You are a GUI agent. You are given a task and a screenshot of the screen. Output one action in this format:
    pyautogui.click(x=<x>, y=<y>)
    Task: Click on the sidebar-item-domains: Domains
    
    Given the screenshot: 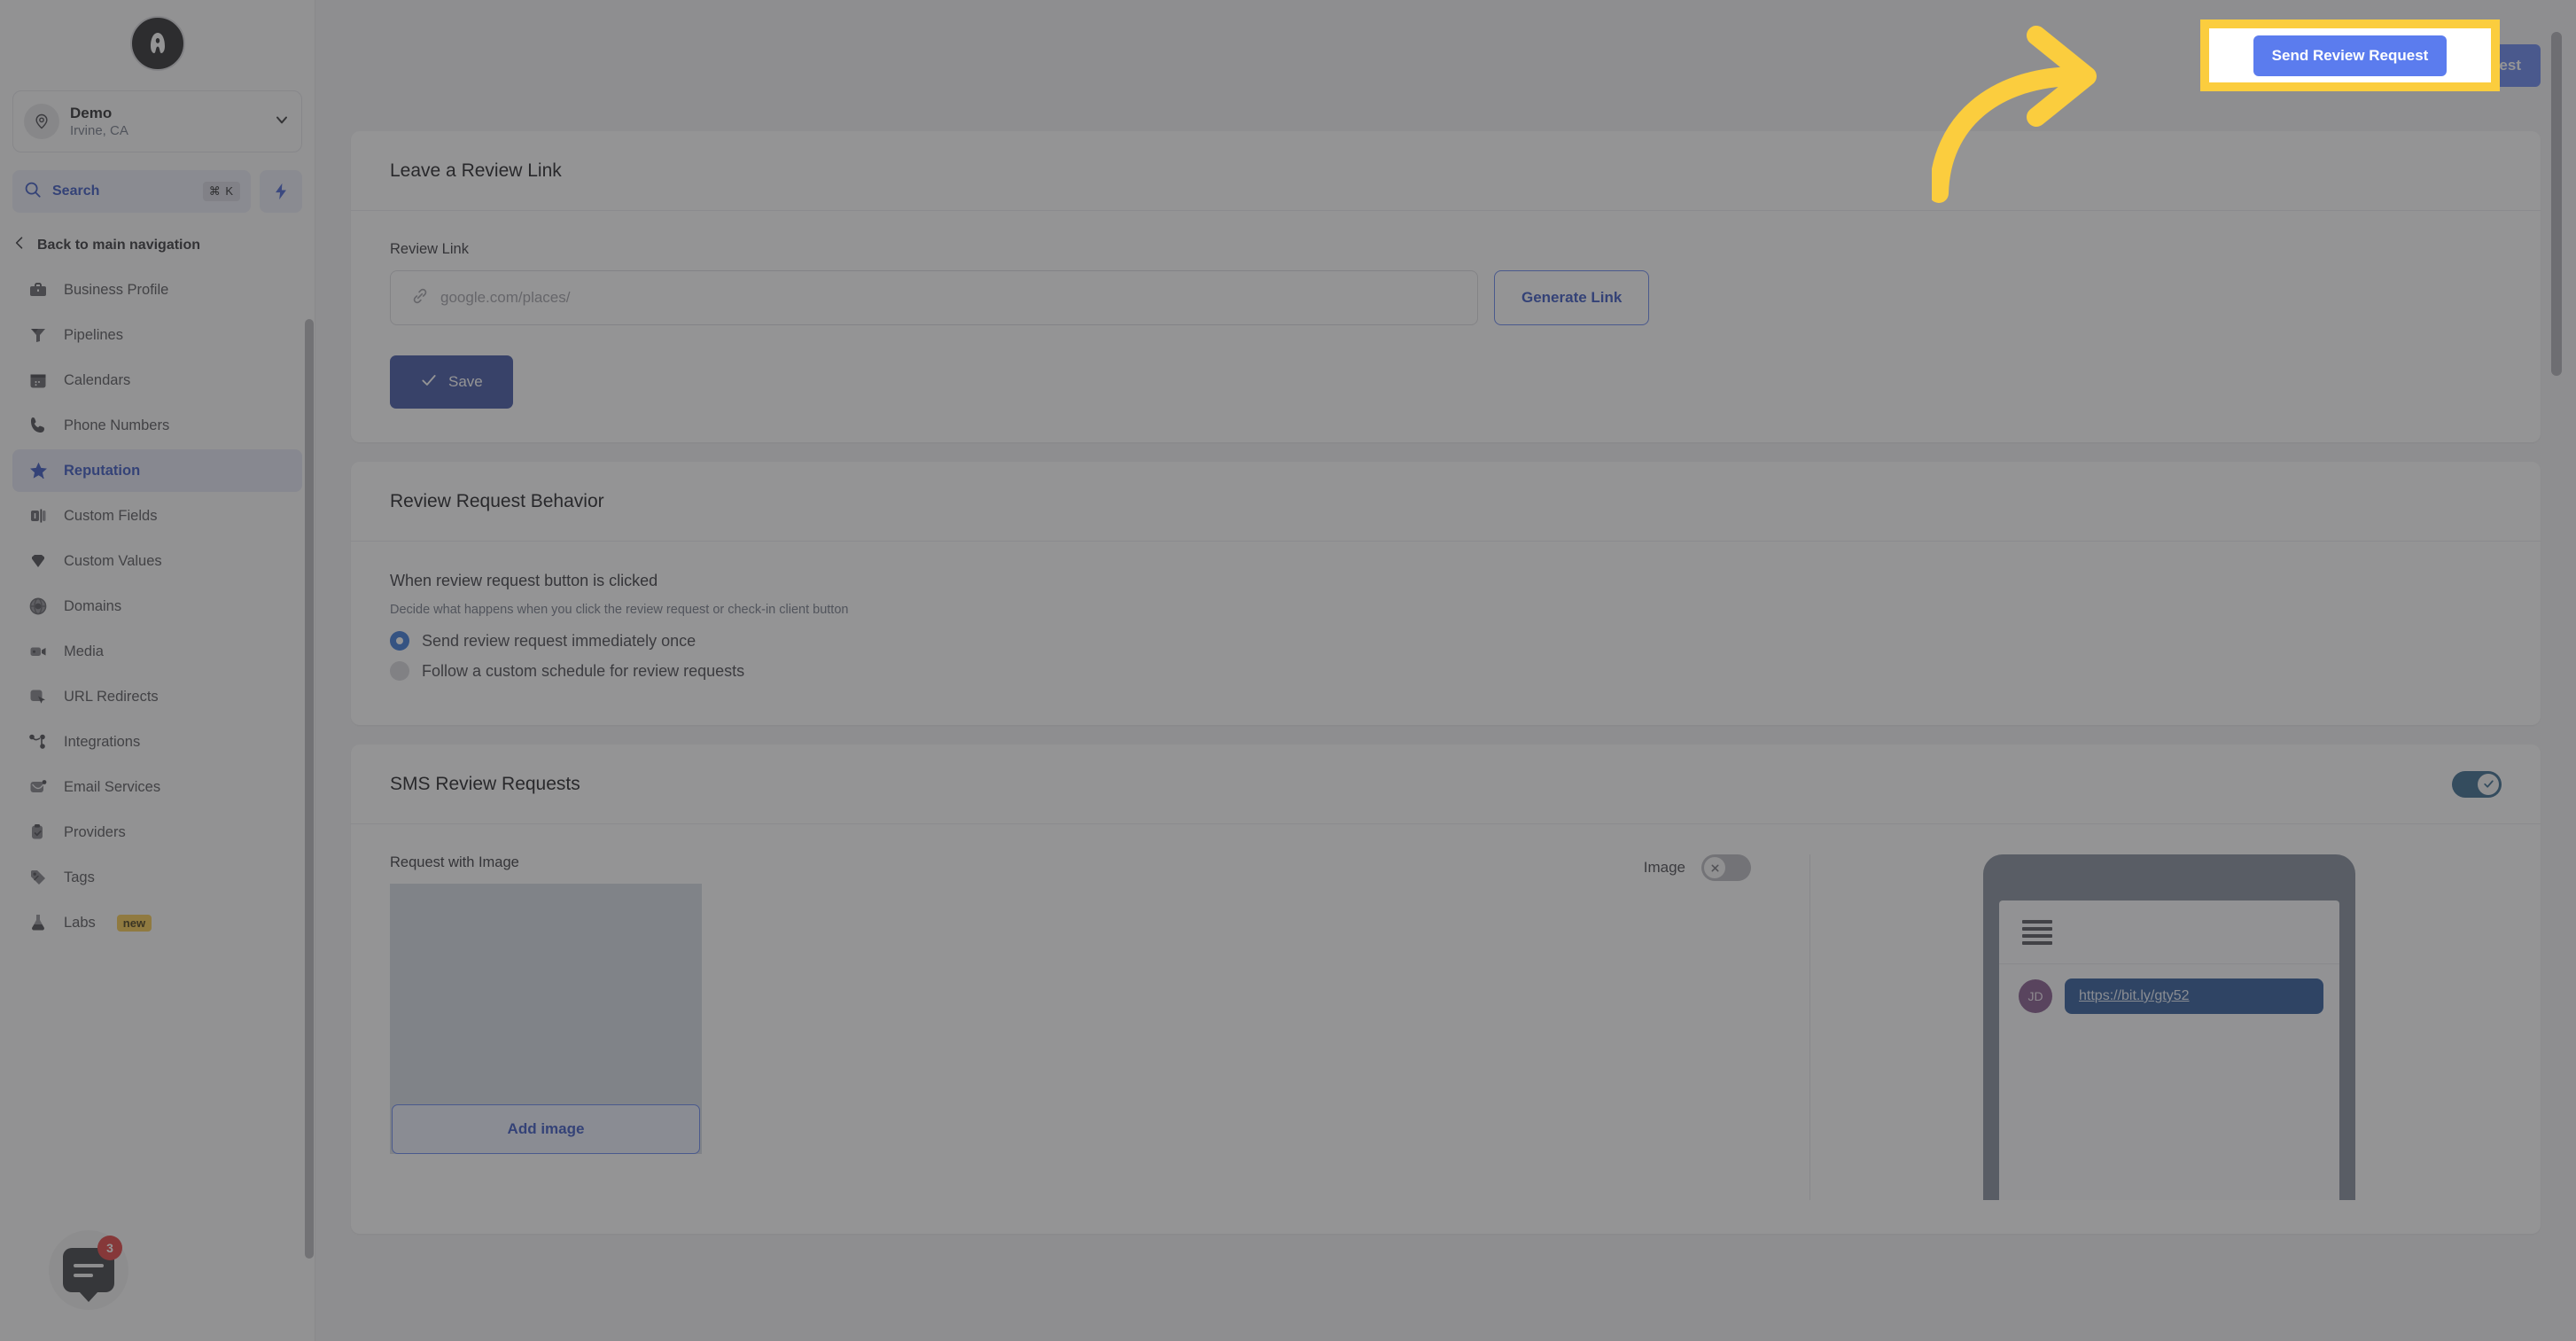 What is the action you would take?
    pyautogui.click(x=157, y=606)
    